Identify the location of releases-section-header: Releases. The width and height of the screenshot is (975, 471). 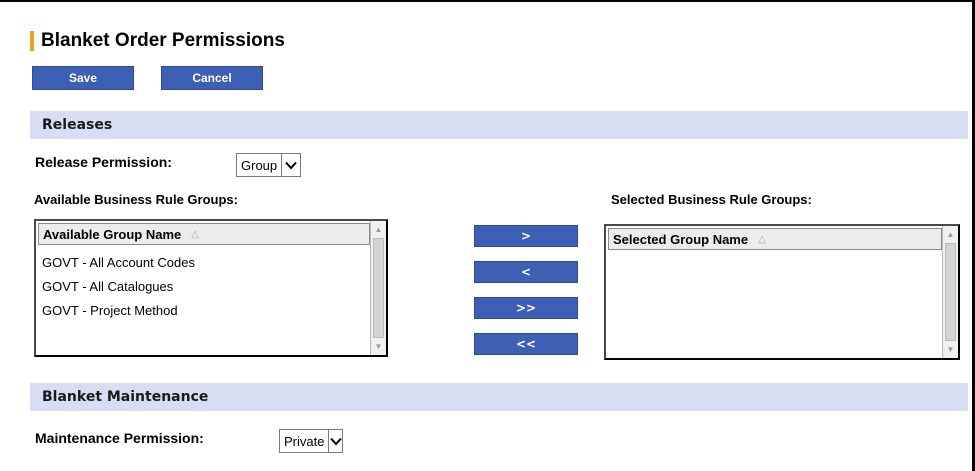
(499, 125).